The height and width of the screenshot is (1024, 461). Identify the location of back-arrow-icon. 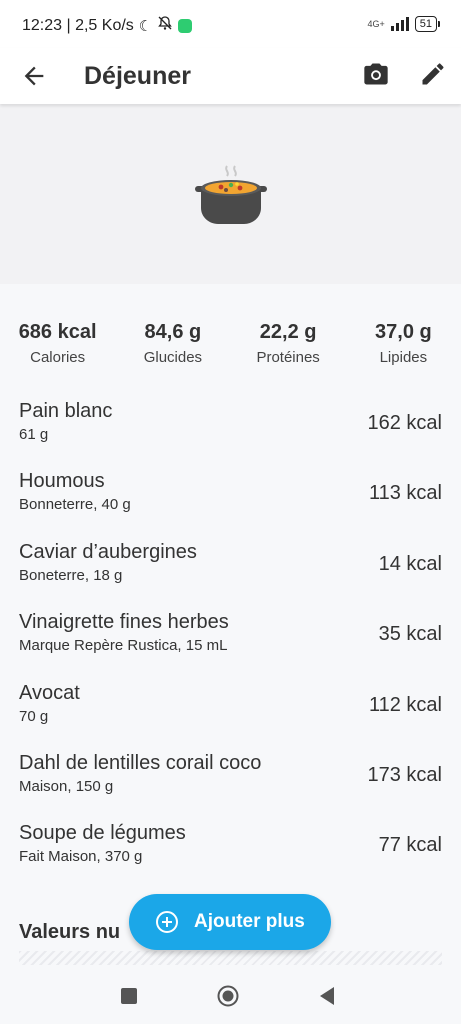
(34, 76).